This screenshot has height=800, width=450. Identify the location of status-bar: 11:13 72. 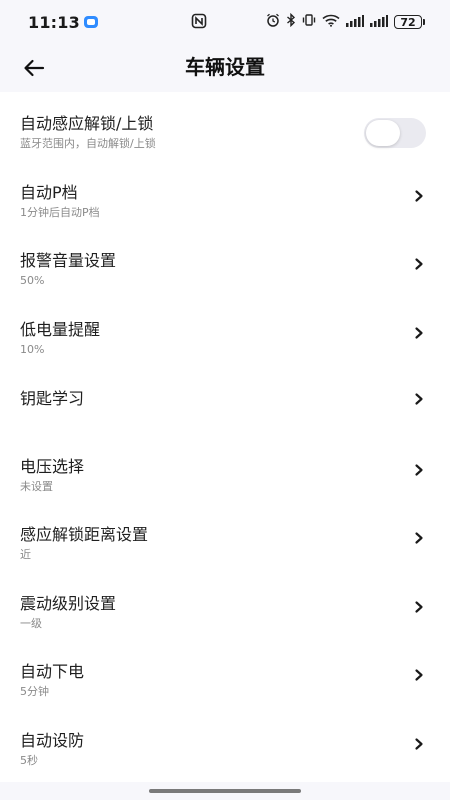
(225, 22).